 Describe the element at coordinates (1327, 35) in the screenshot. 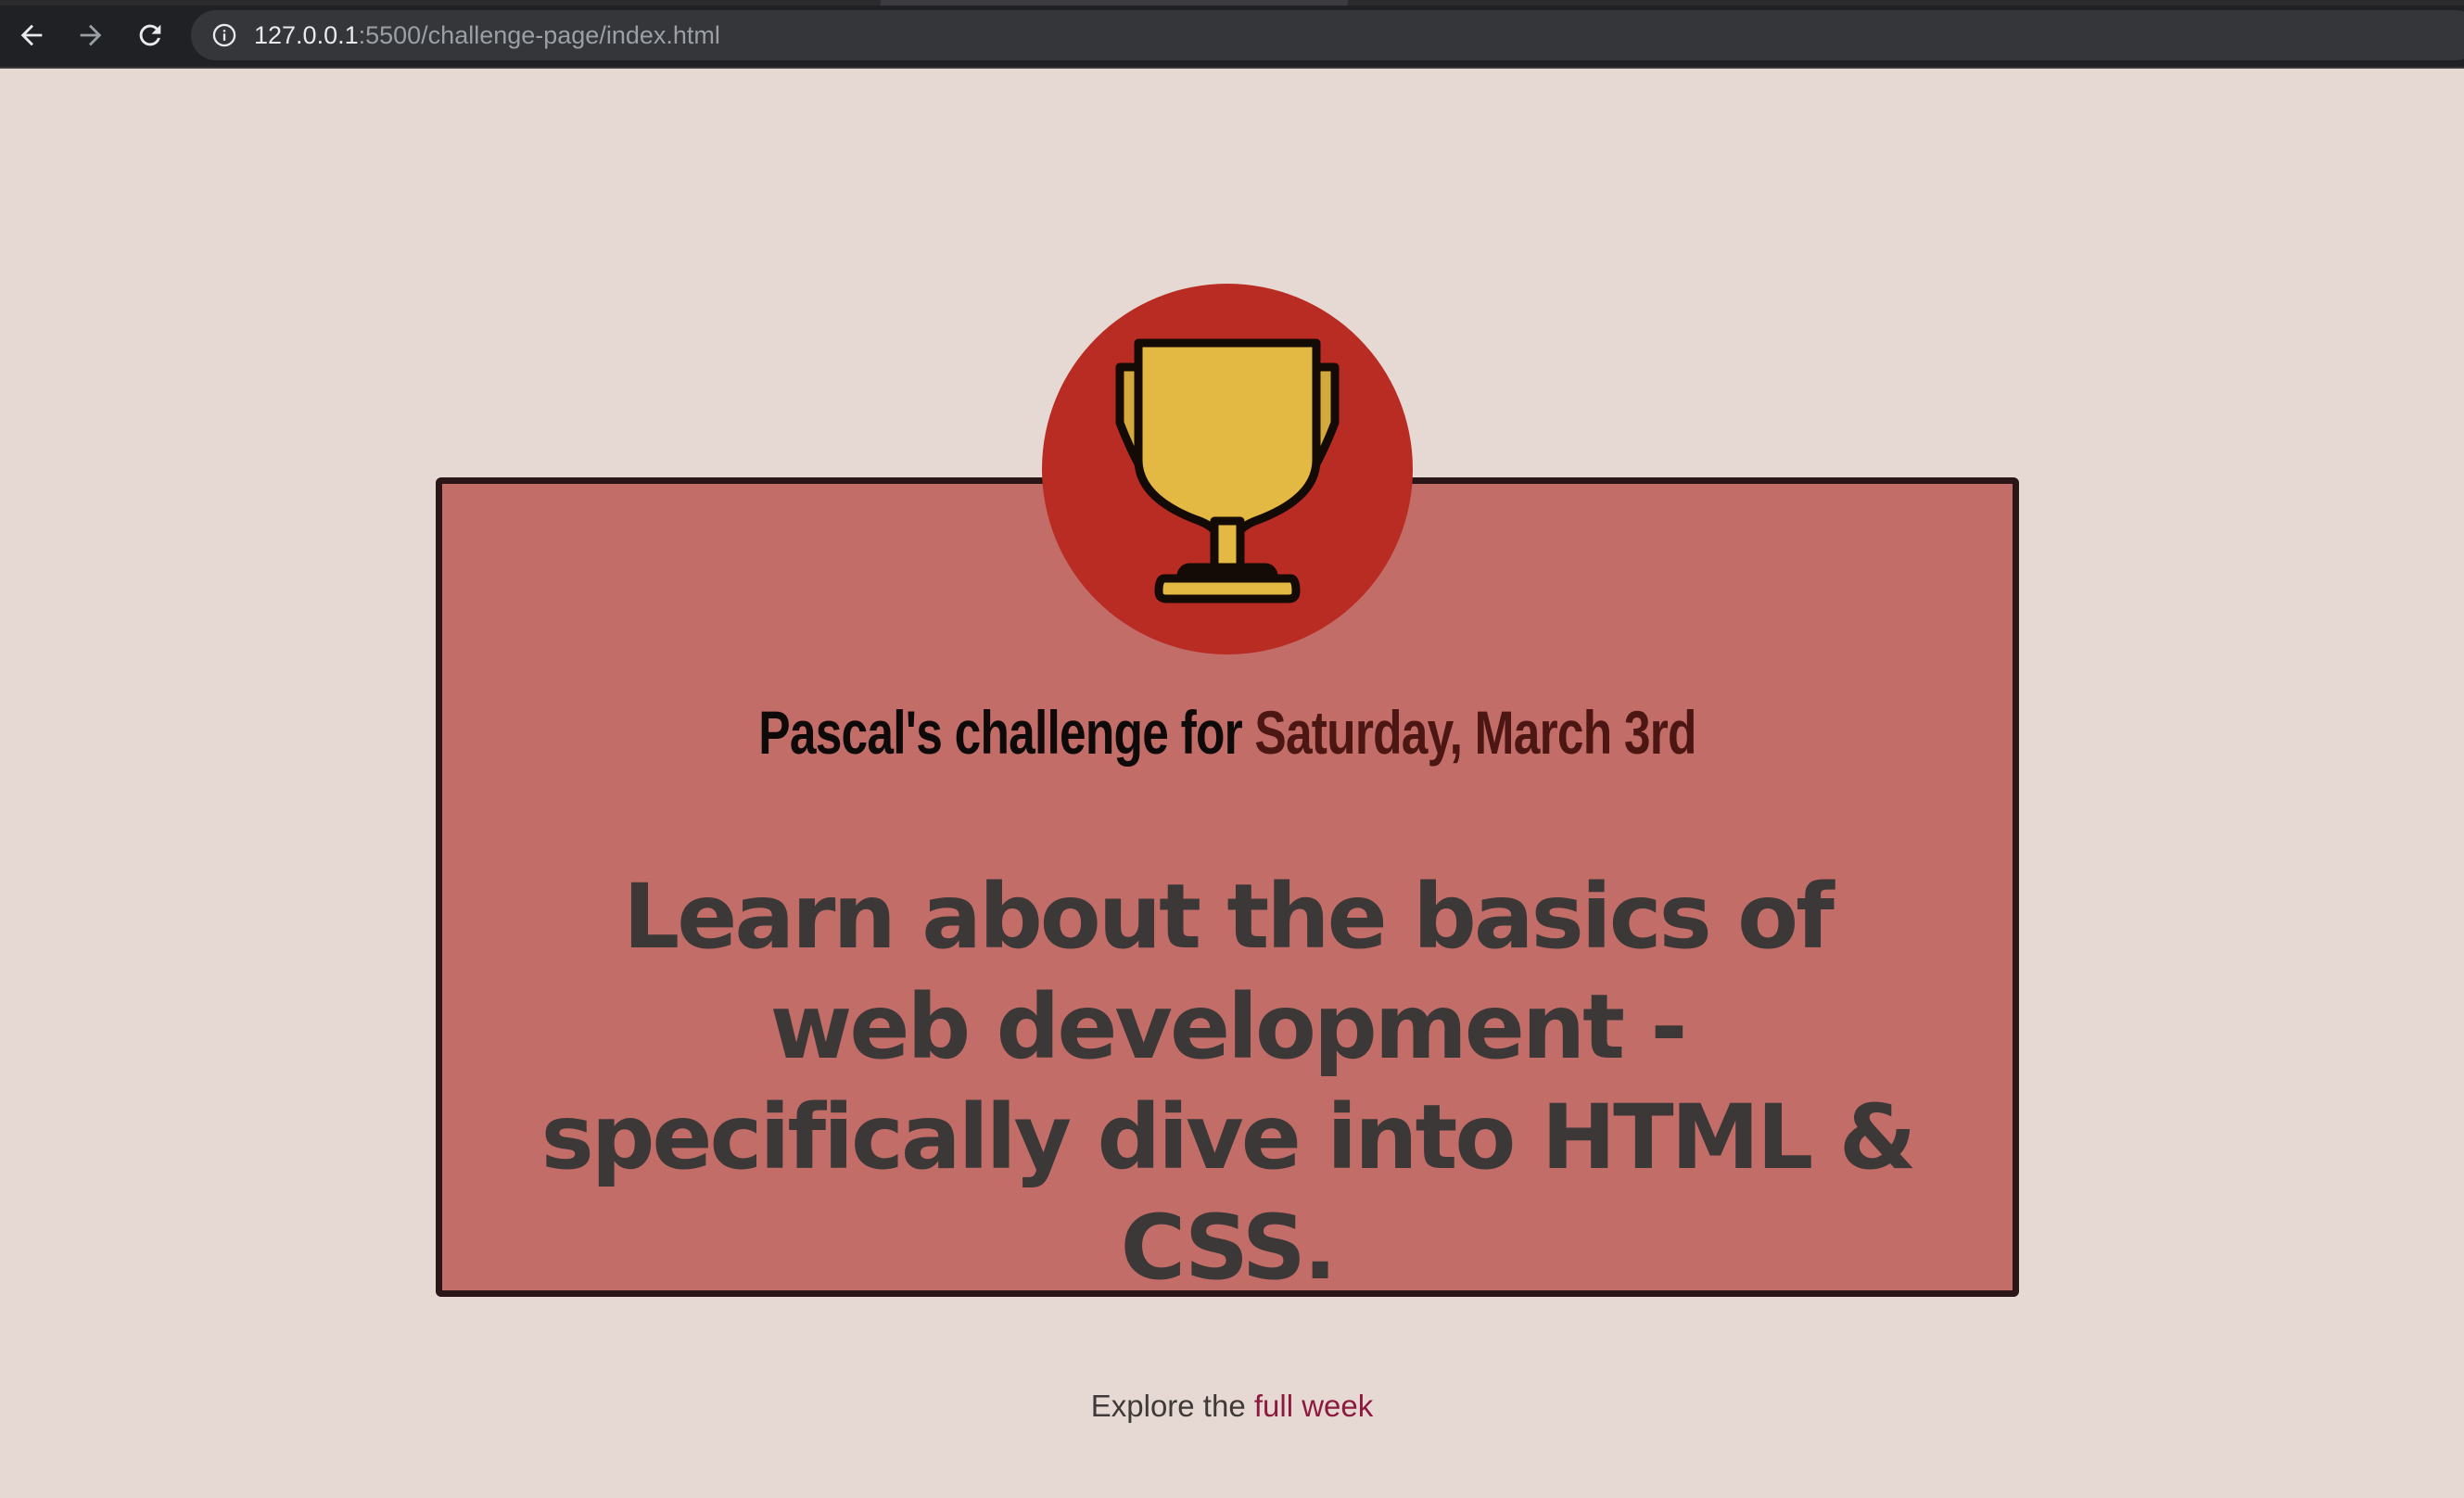

I see `address-bar: 127.0.0.1:5500/challenge-page/index.html` at that location.